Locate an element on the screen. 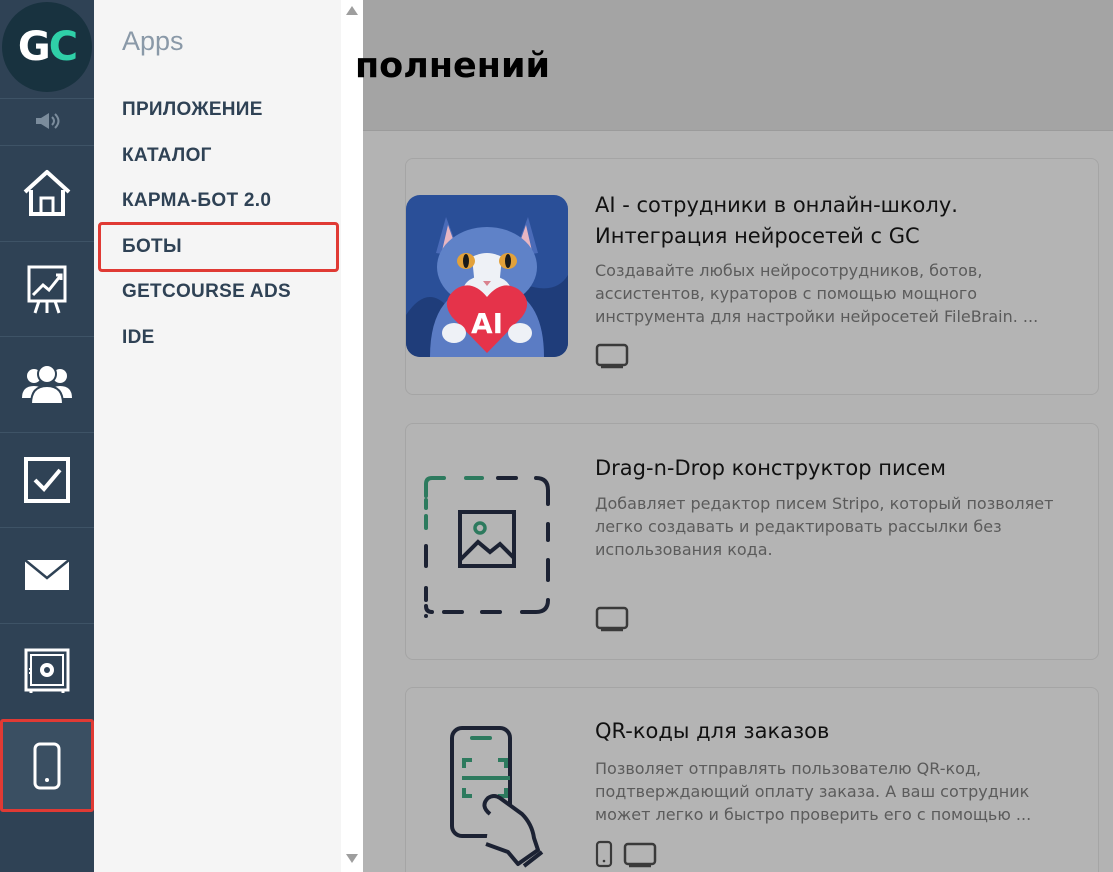 This screenshot has height=872, width=1113. users-icon is located at coordinates (47, 384).